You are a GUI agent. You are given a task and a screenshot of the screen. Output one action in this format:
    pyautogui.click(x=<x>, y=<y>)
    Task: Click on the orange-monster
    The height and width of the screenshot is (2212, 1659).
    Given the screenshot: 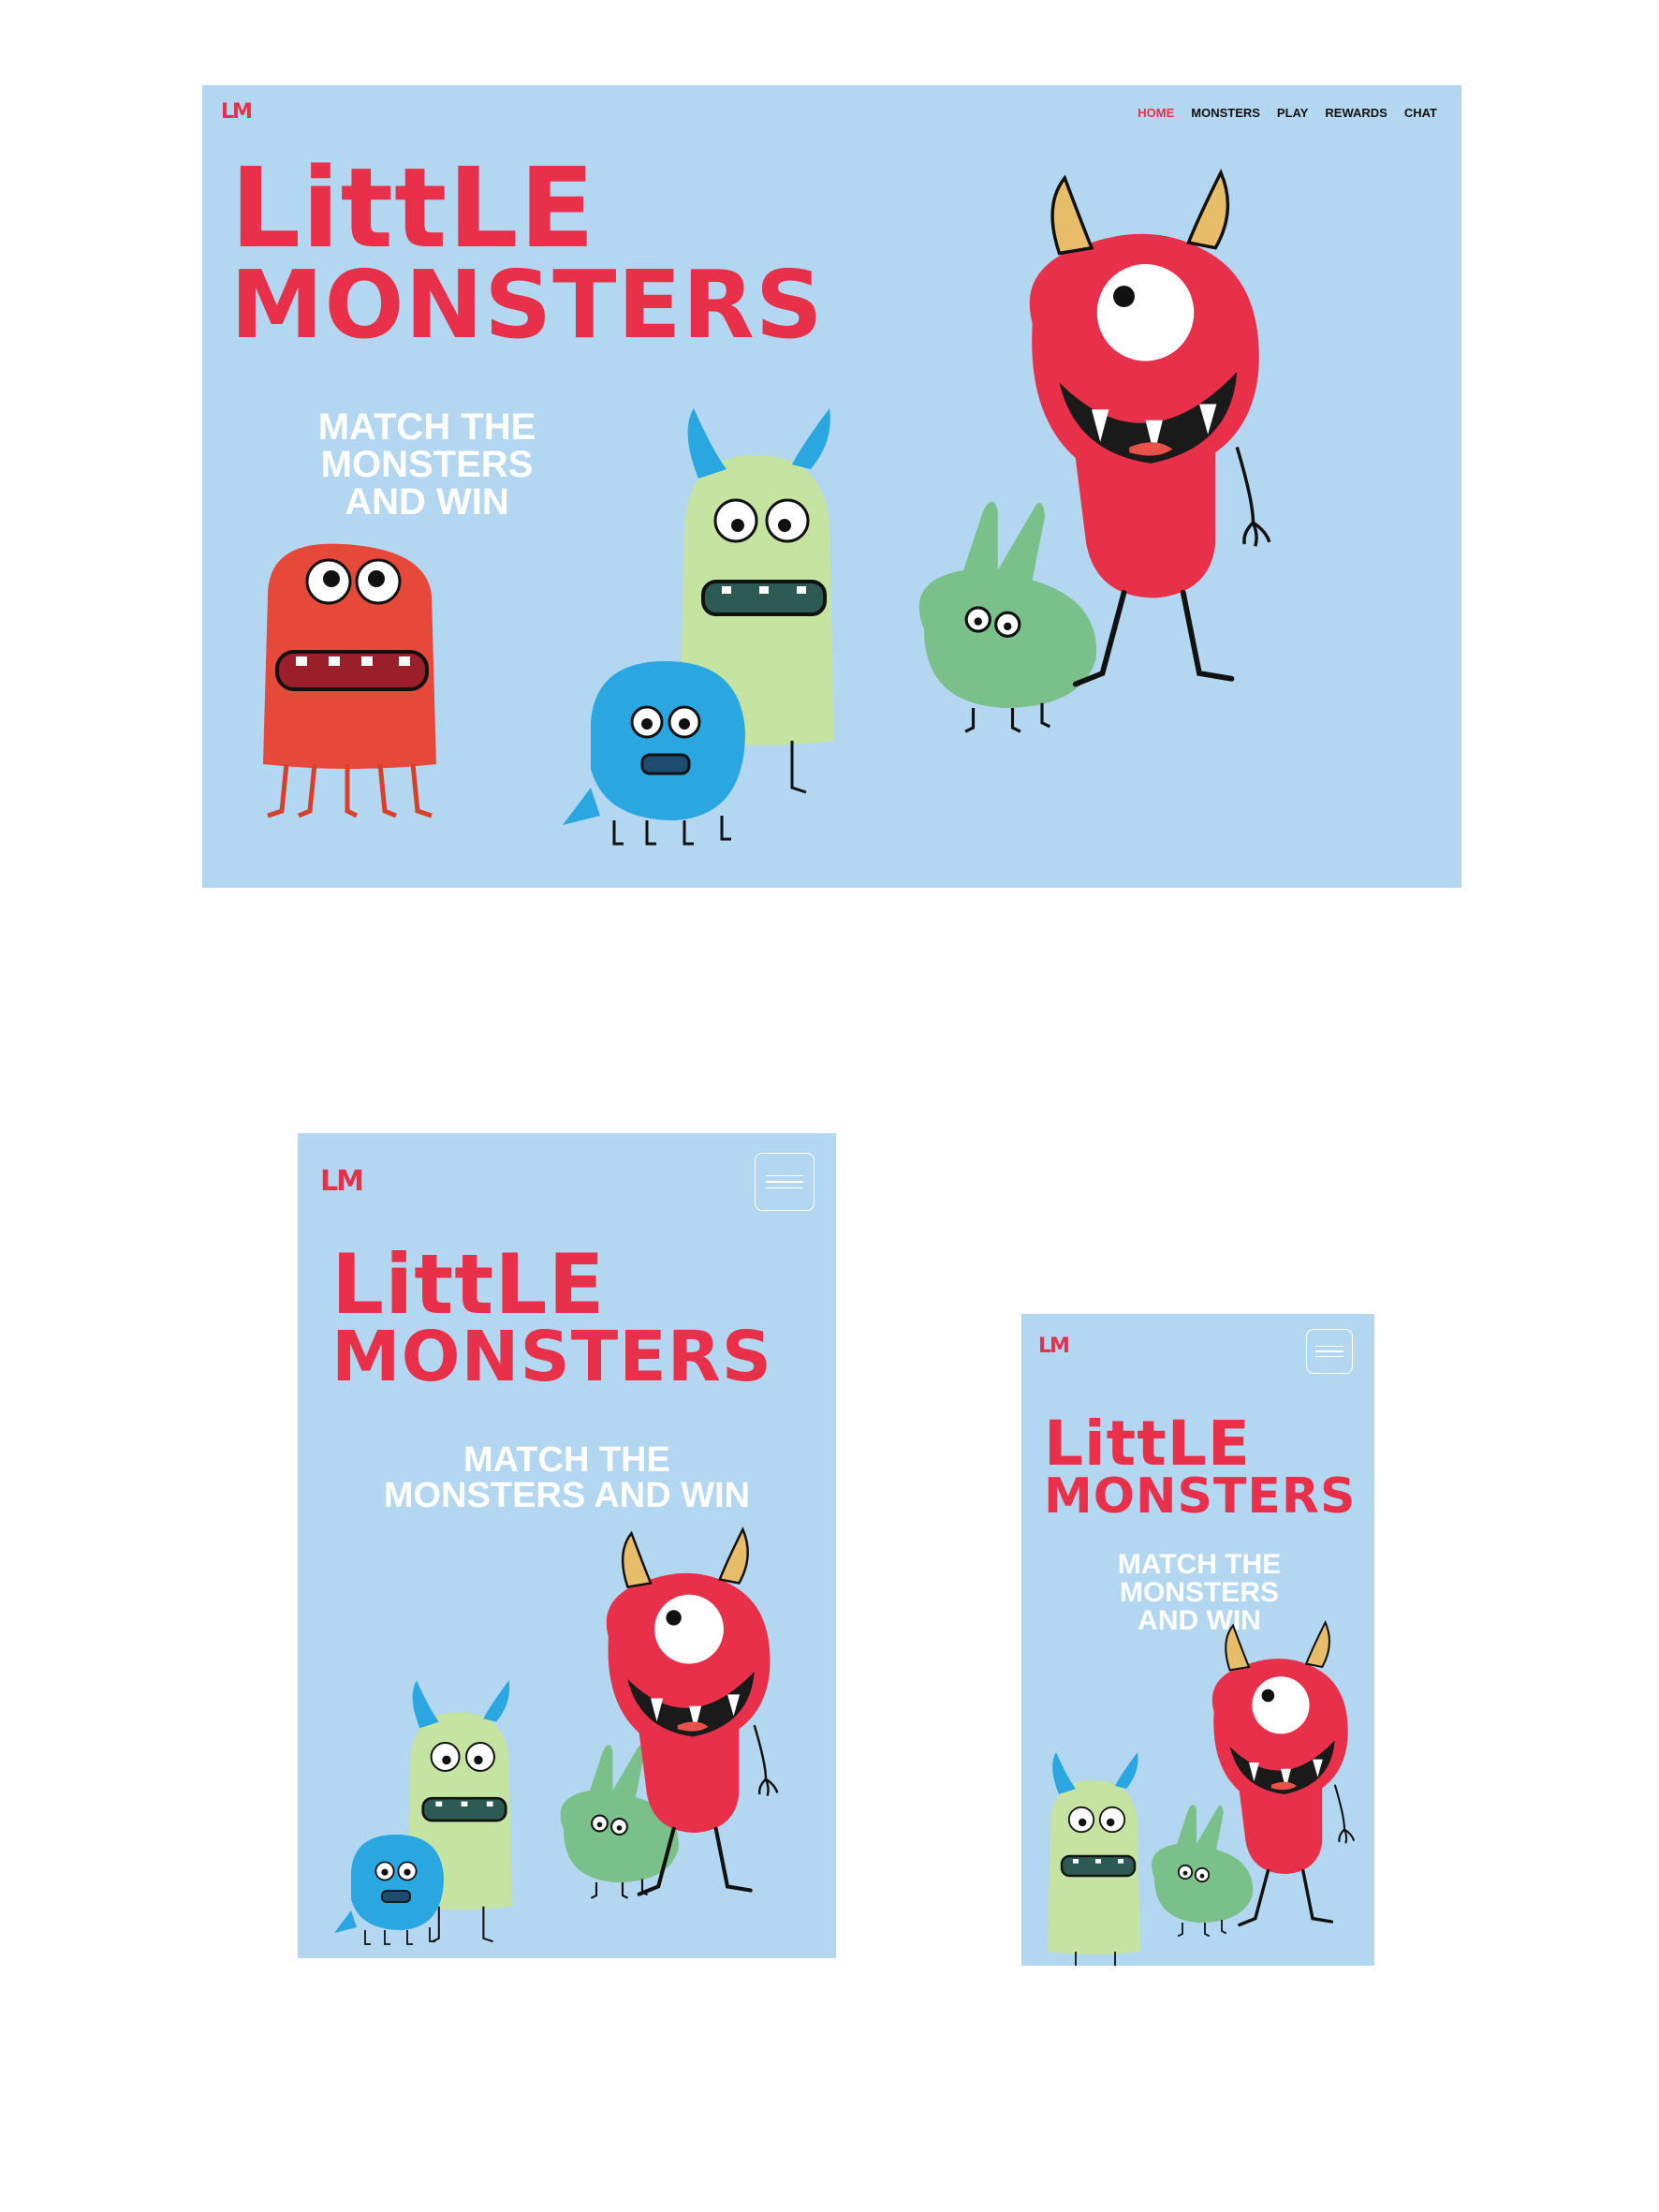 What is the action you would take?
    pyautogui.click(x=349, y=680)
    